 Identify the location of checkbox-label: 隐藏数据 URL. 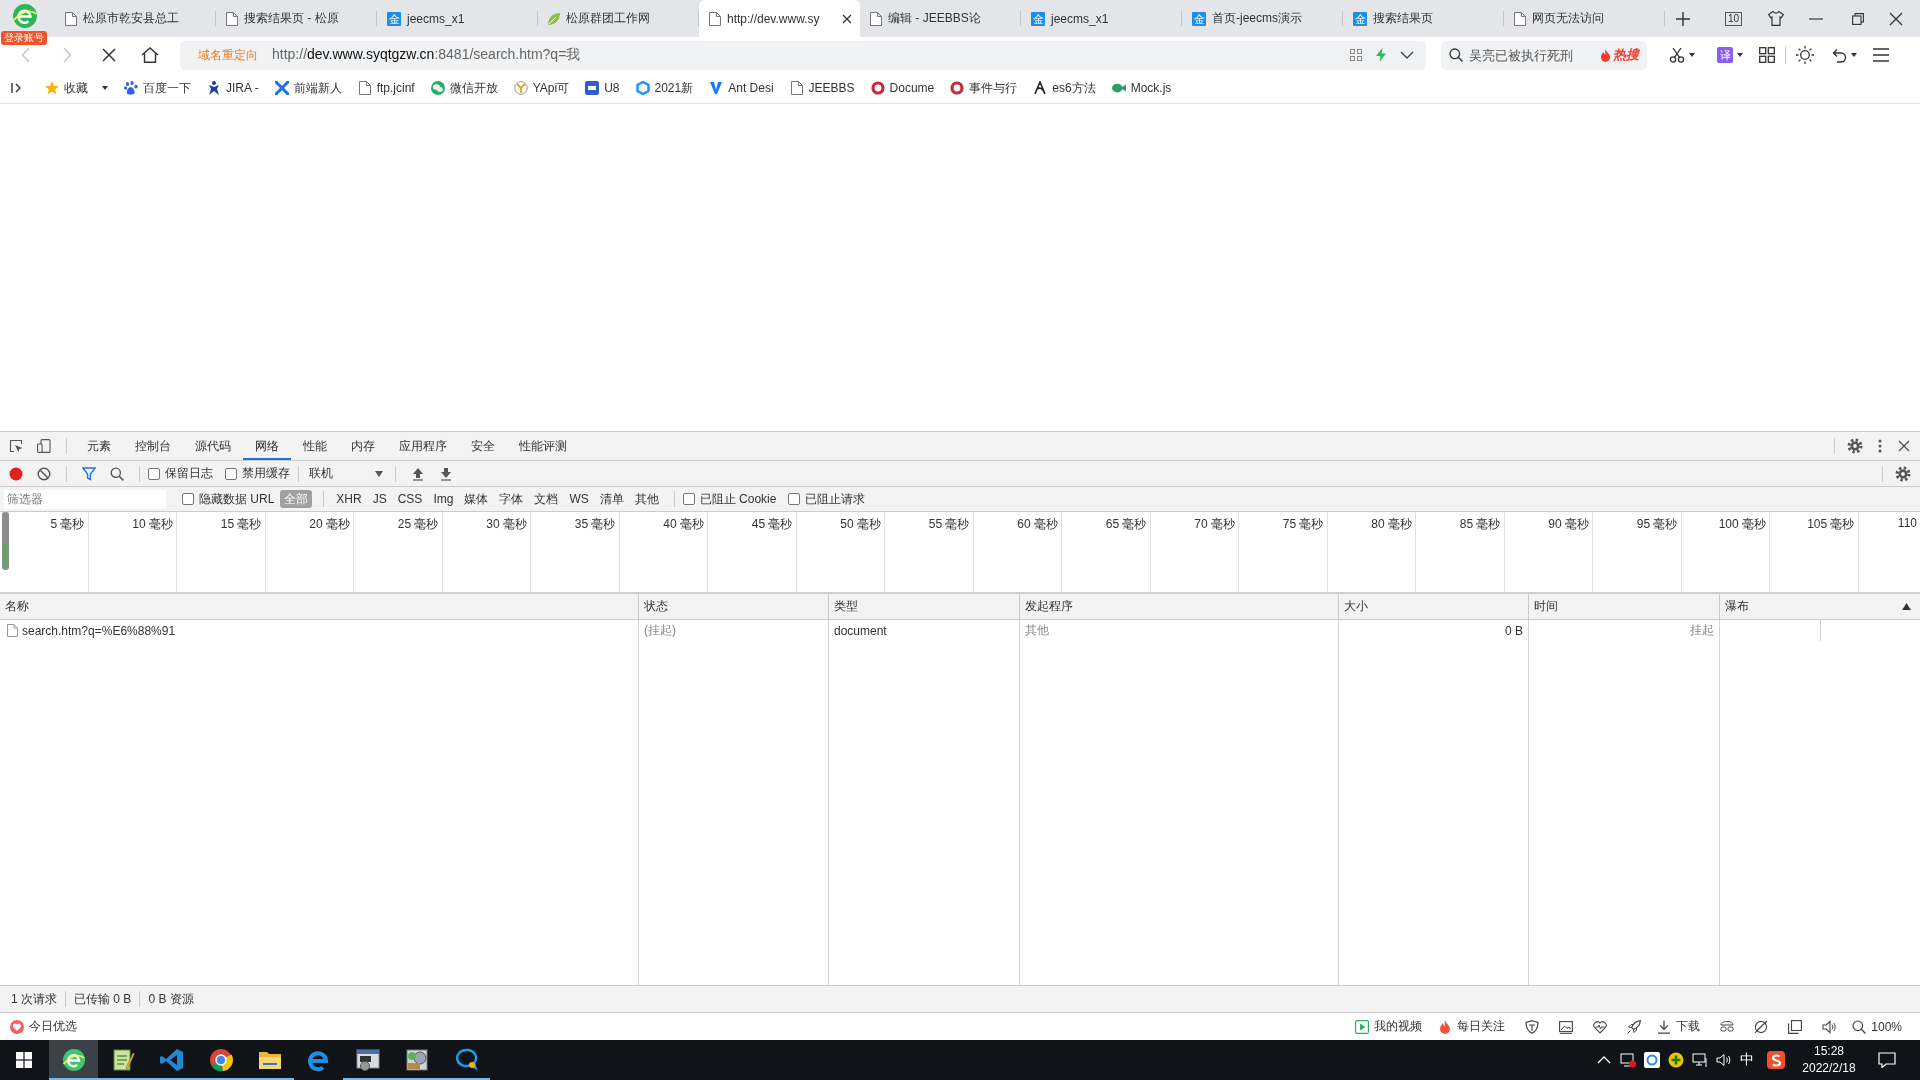
(237, 499).